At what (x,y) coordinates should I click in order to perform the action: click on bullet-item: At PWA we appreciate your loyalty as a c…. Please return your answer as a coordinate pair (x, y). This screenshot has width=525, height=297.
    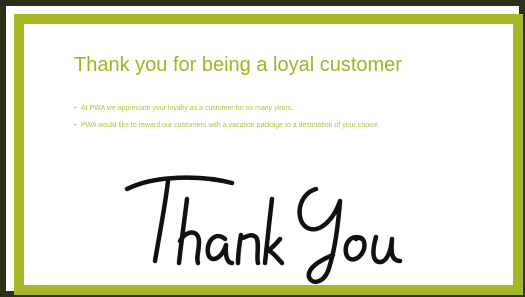
    Looking at the image, I should click on (274, 108).